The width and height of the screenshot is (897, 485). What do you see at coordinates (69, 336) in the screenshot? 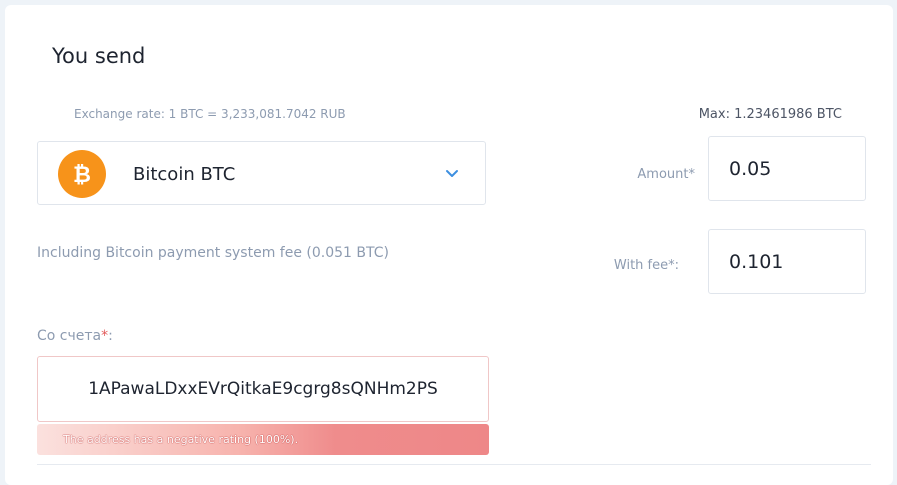
I see `account-label-text: Со счета` at bounding box center [69, 336].